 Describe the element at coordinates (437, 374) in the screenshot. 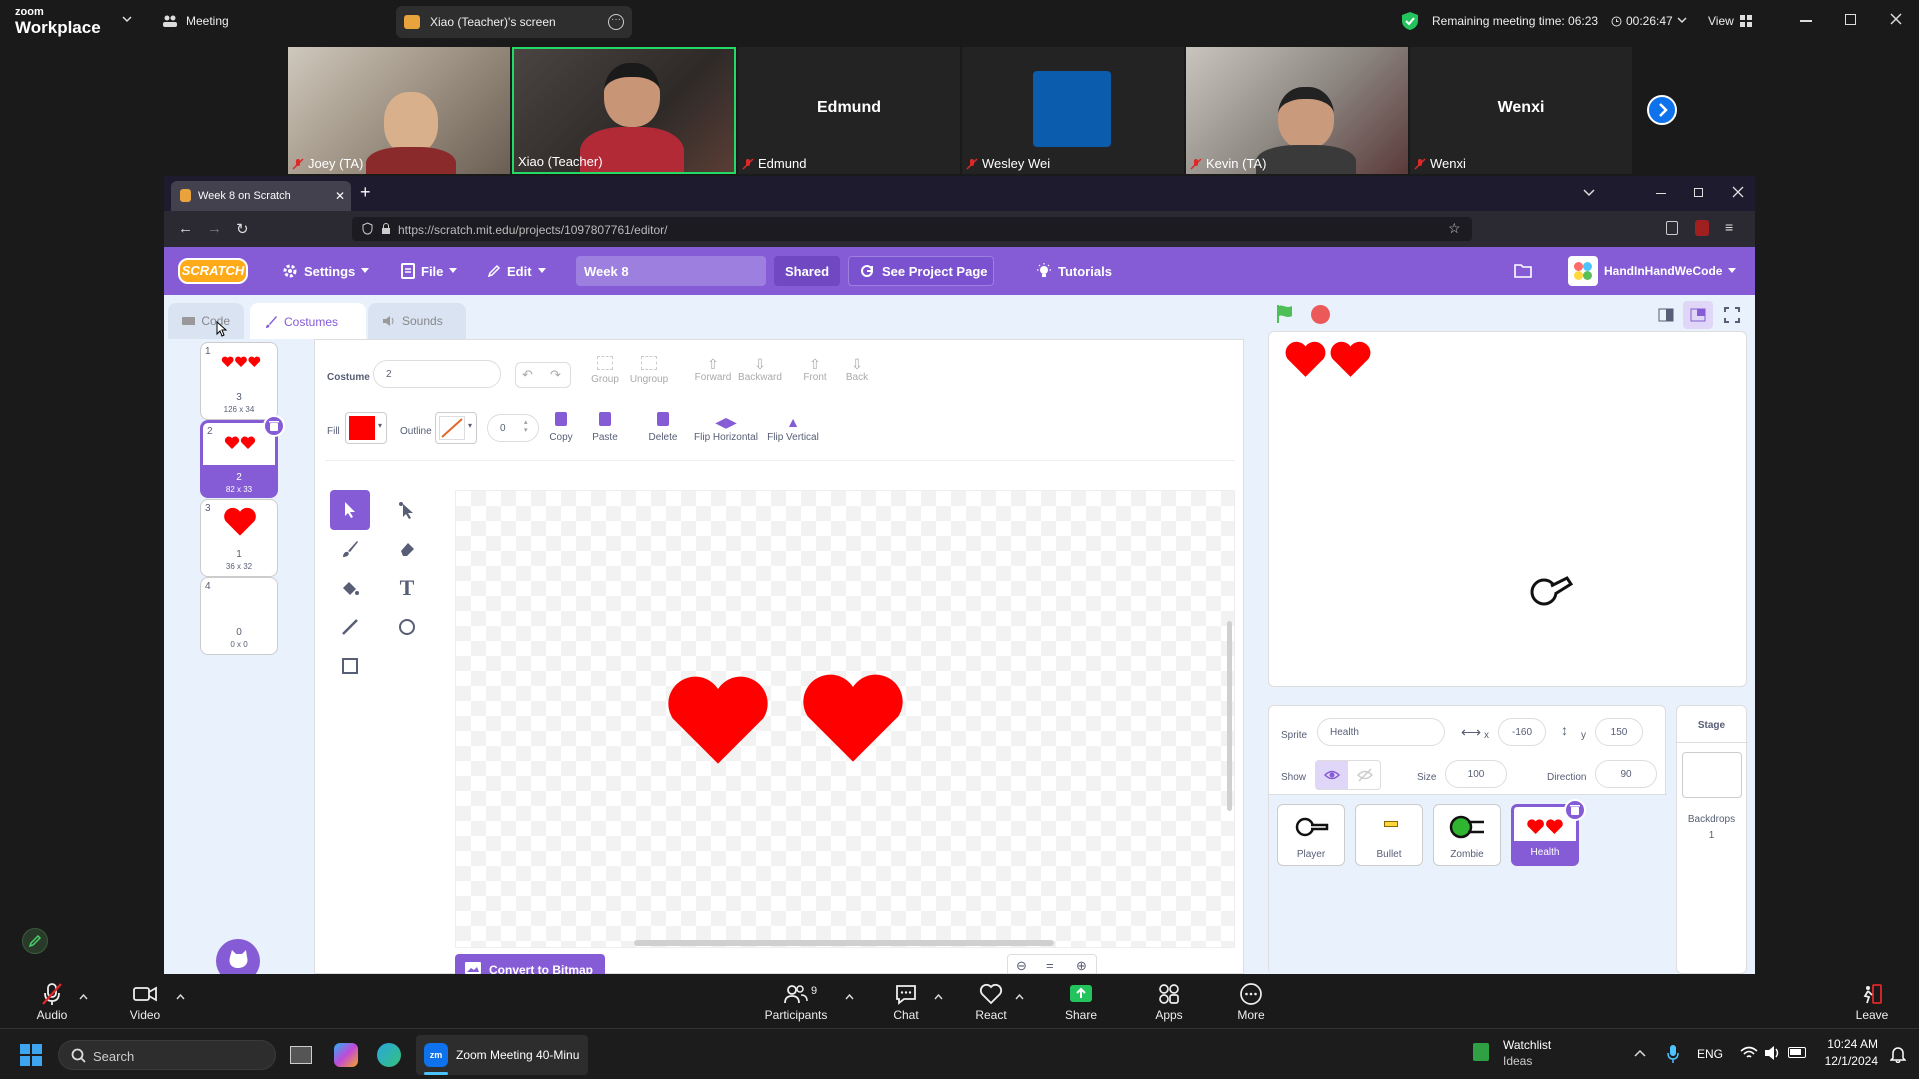

I see `costume-name-input: 2` at that location.